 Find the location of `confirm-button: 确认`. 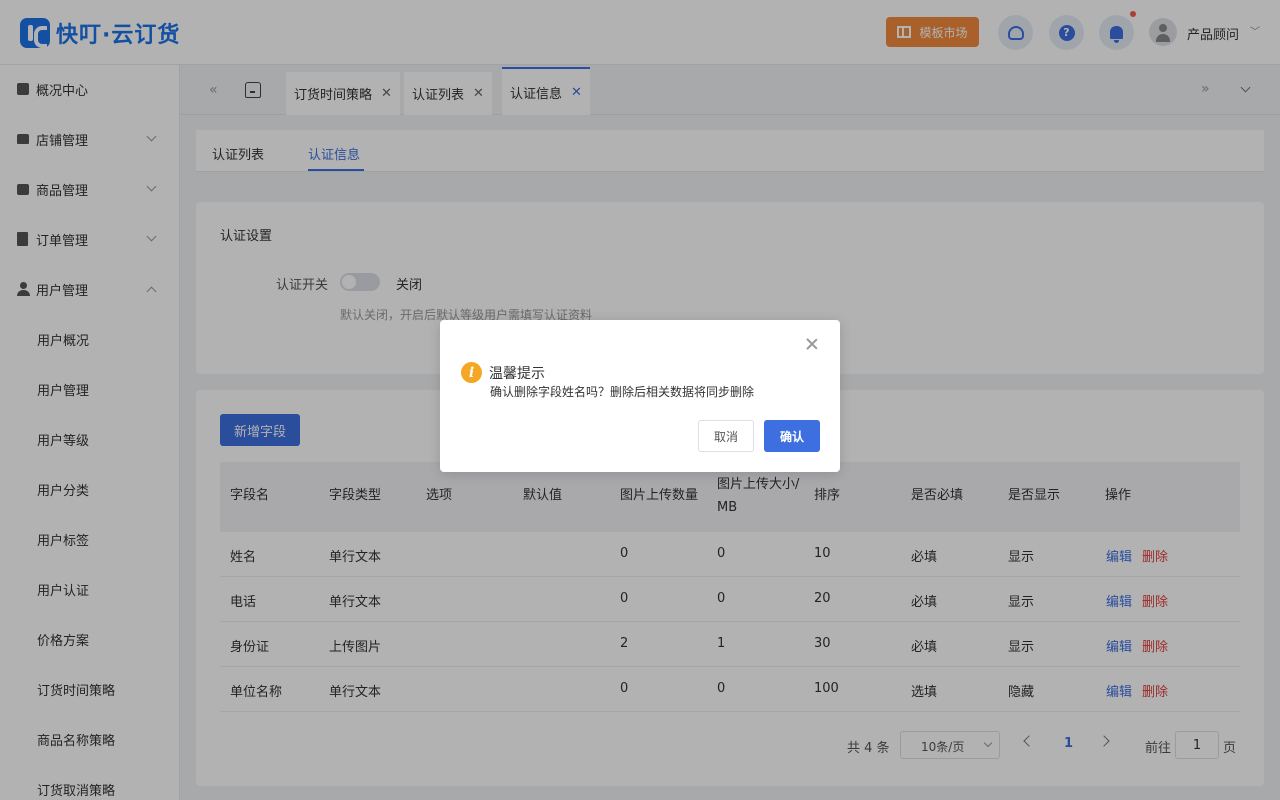

confirm-button: 确认 is located at coordinates (792, 436).